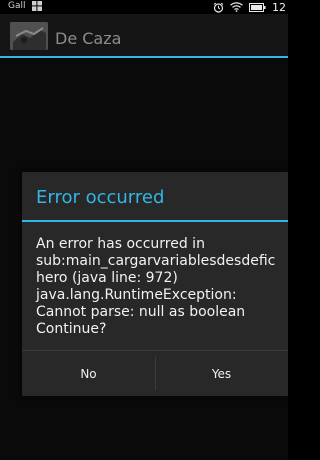 This screenshot has height=460, width=320. I want to click on status-bar: Gall 12, so click(144, 7).